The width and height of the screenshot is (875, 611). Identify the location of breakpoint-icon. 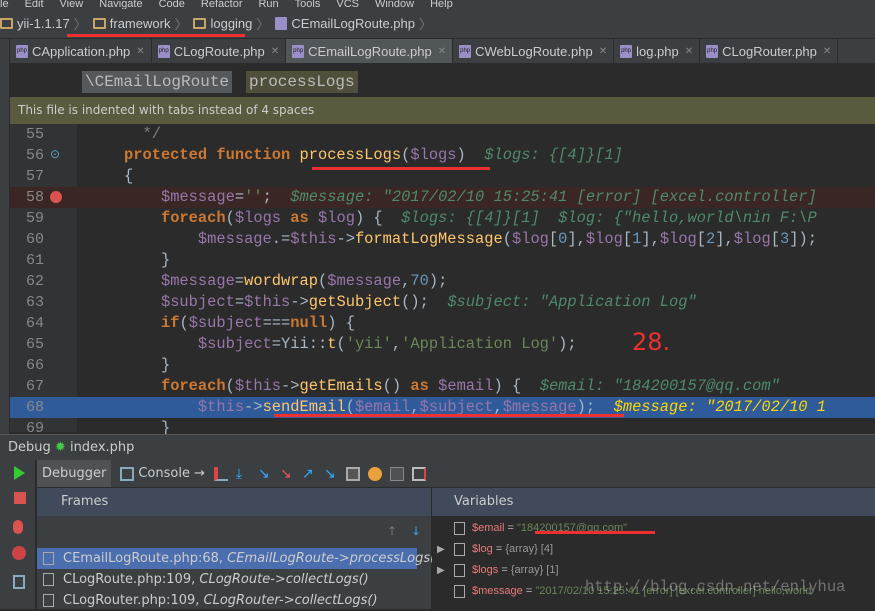
(56, 197).